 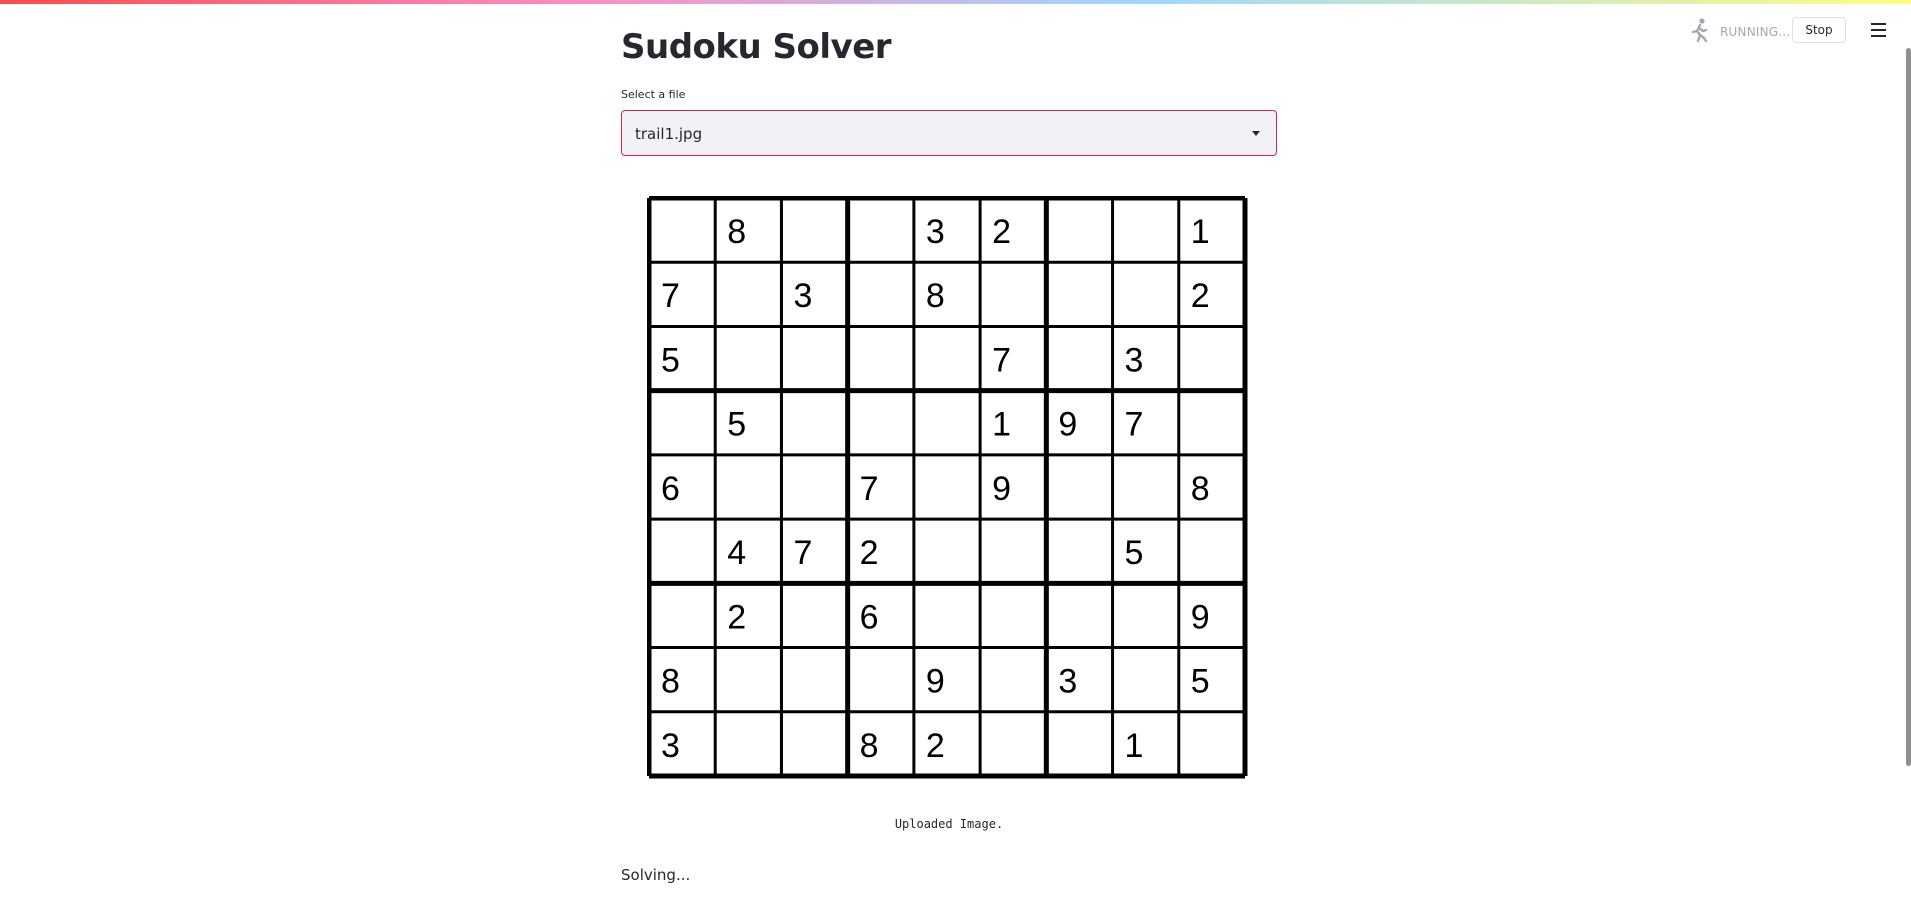 What do you see at coordinates (736, 553) in the screenshot?
I see `sudoku-cell-digit: 4` at bounding box center [736, 553].